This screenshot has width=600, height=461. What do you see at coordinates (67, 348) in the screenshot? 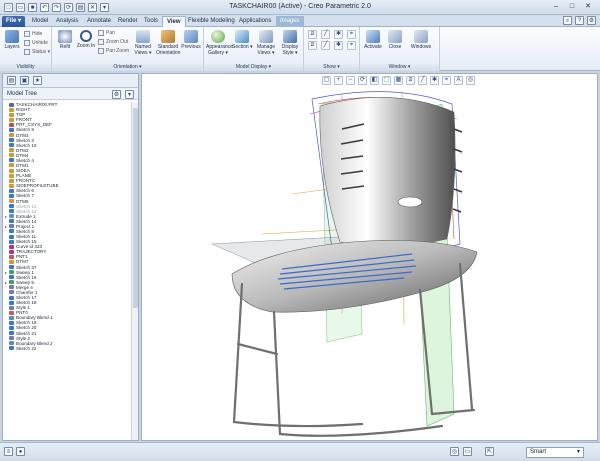
I see `model-tree-item: Sketch 22` at bounding box center [67, 348].